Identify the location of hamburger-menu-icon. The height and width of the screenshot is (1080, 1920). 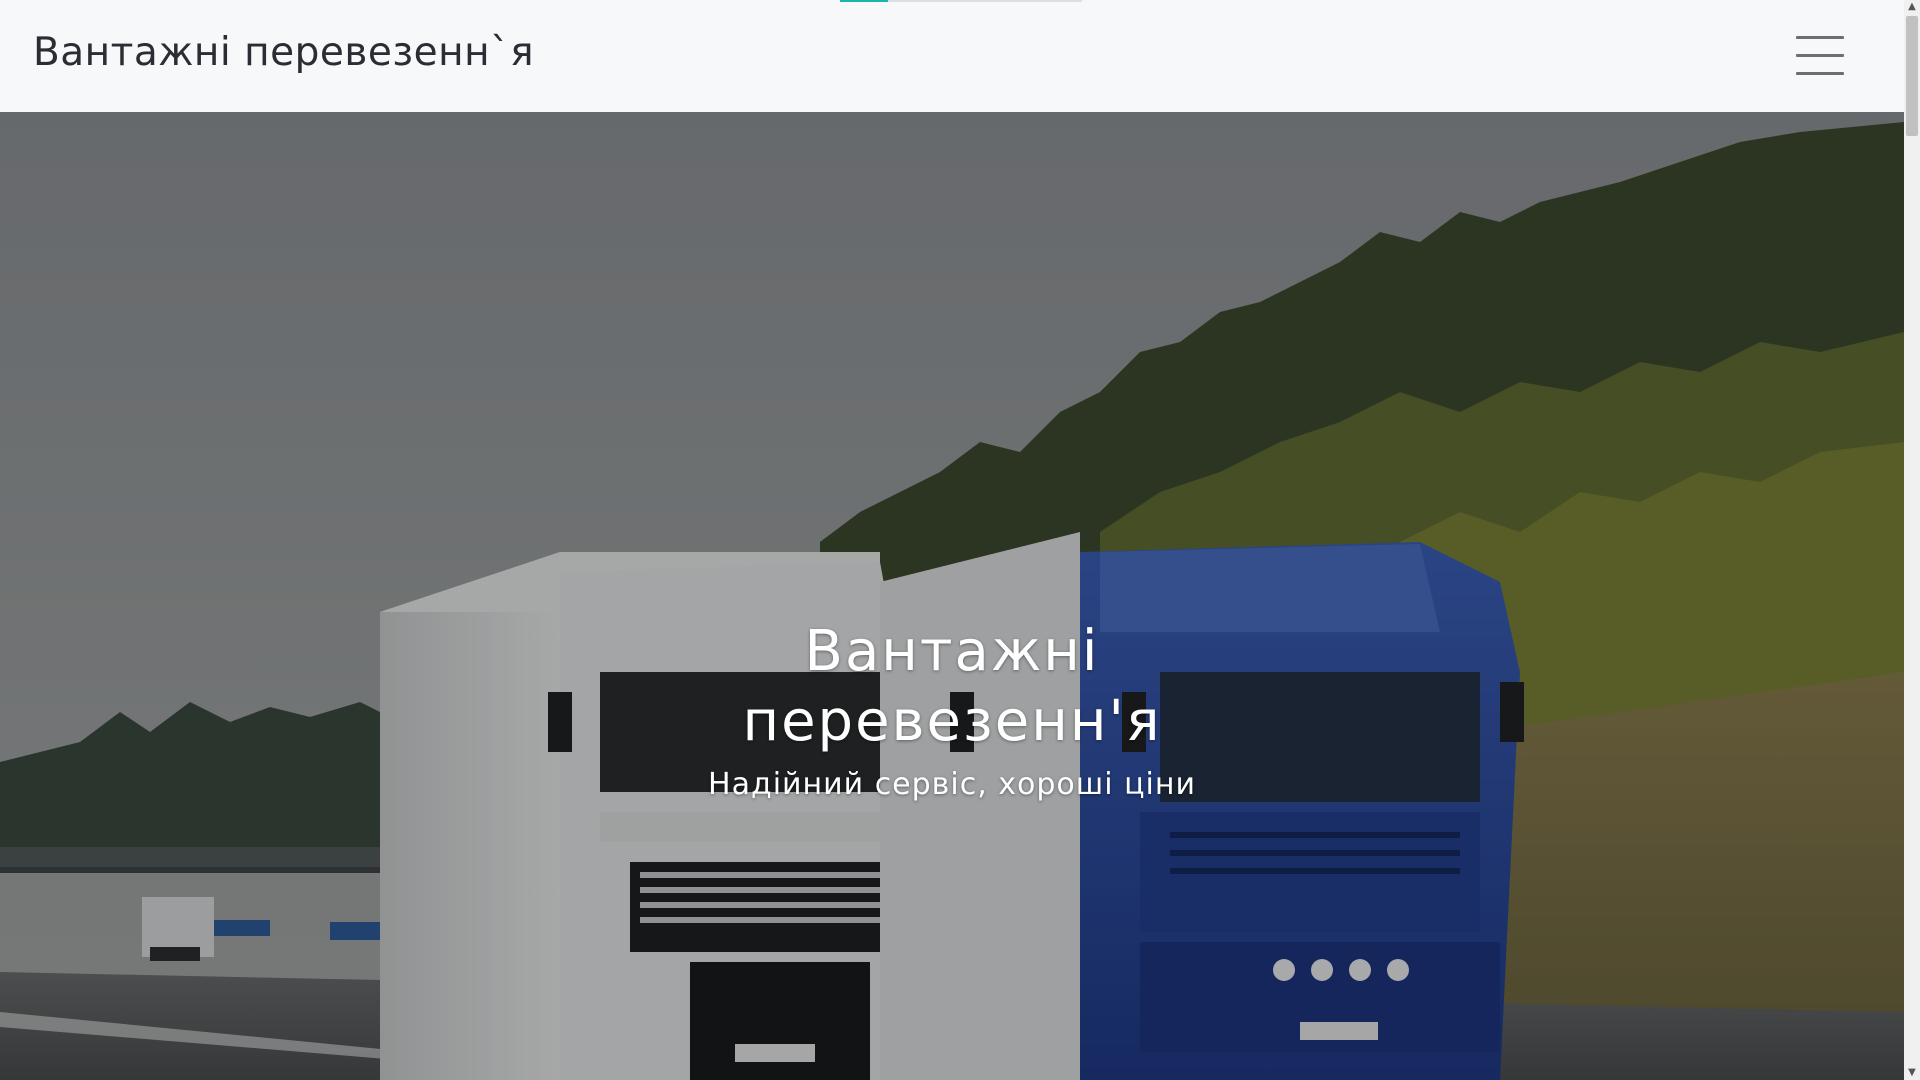
(1820, 56).